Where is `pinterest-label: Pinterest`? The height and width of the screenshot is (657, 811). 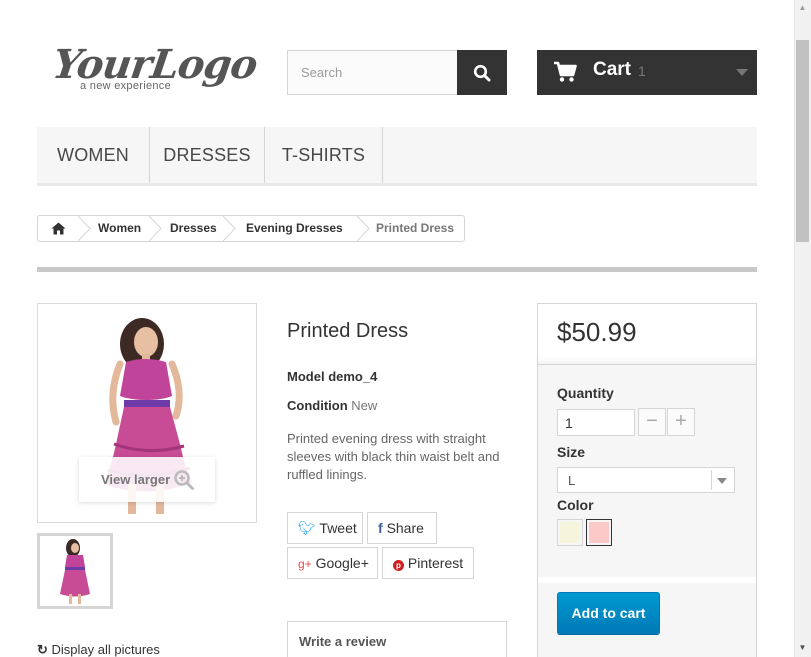
pinterest-label: Pinterest is located at coordinates (435, 563).